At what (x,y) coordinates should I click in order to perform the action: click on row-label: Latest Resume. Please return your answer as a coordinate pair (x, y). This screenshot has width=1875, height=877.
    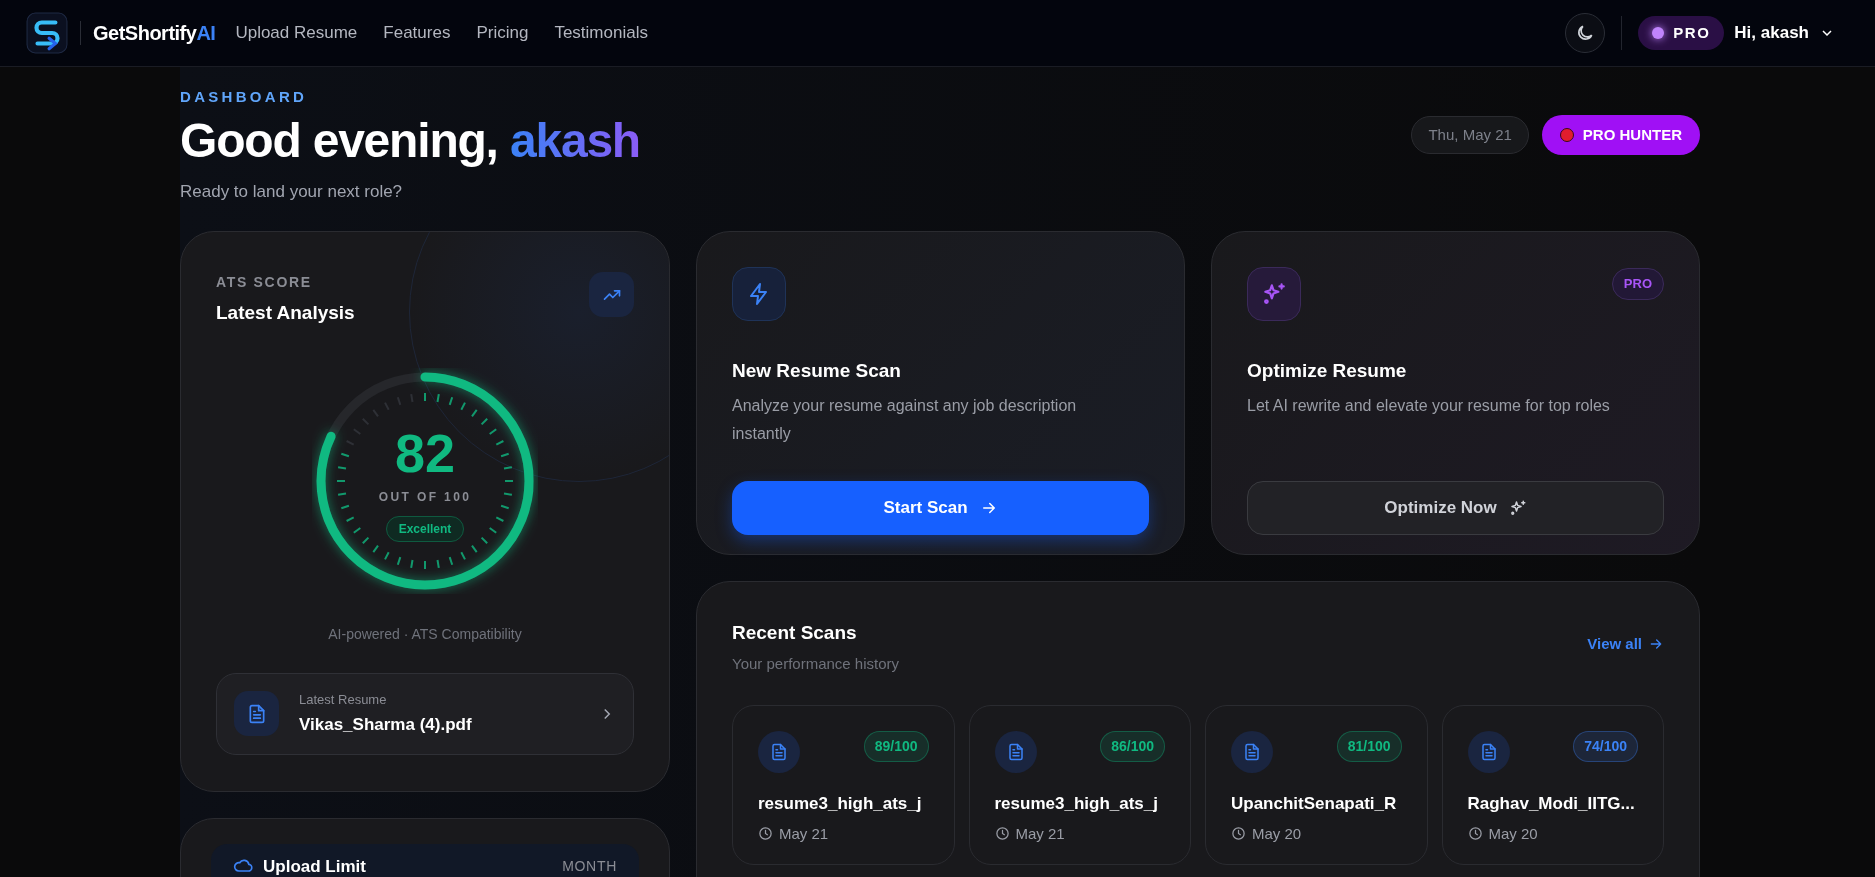
    Looking at the image, I should click on (343, 700).